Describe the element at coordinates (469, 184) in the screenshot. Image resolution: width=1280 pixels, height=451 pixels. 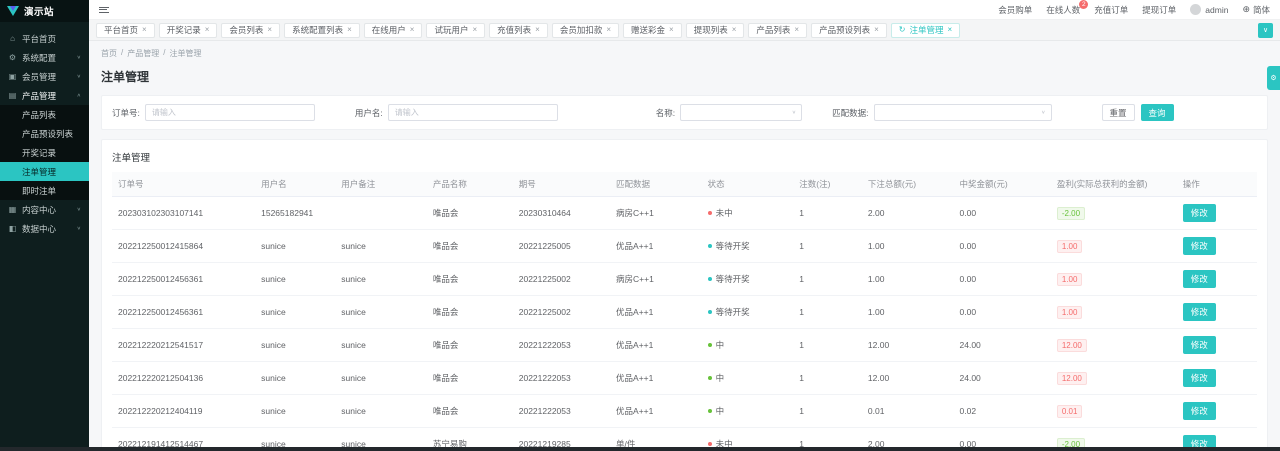
I see `column-header-3: 产品名称` at that location.